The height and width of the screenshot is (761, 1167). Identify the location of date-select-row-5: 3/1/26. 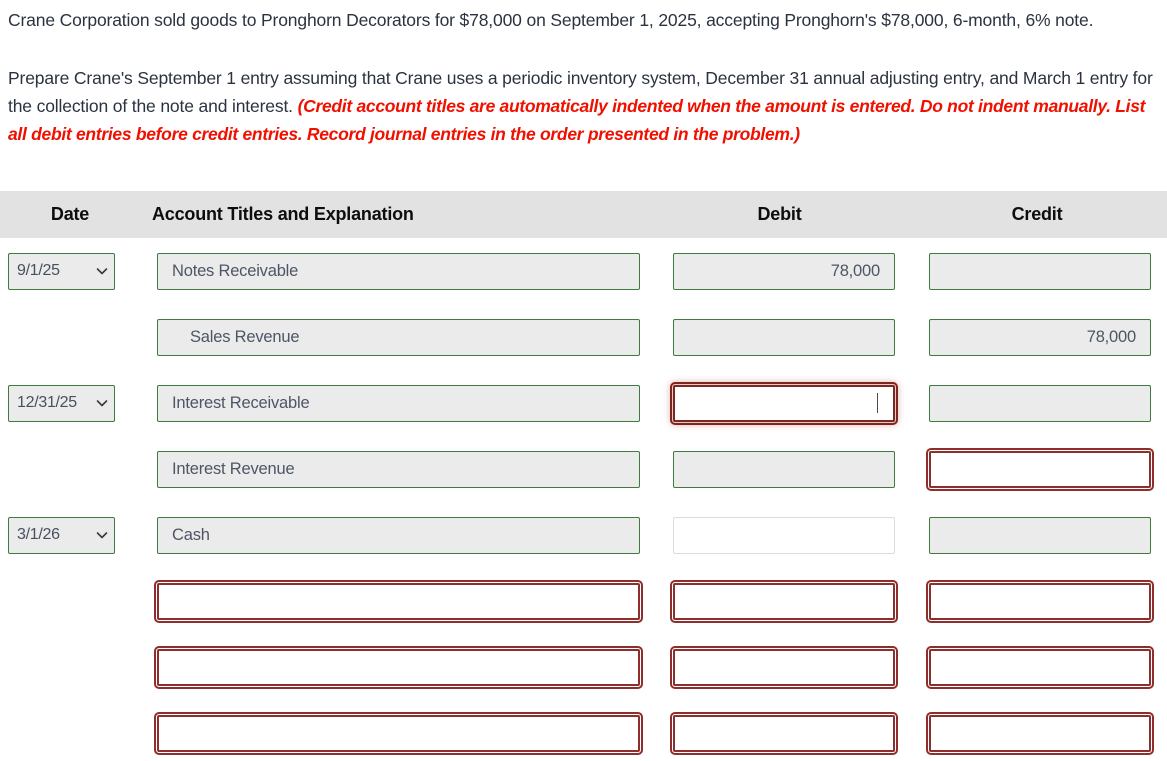
(61, 535).